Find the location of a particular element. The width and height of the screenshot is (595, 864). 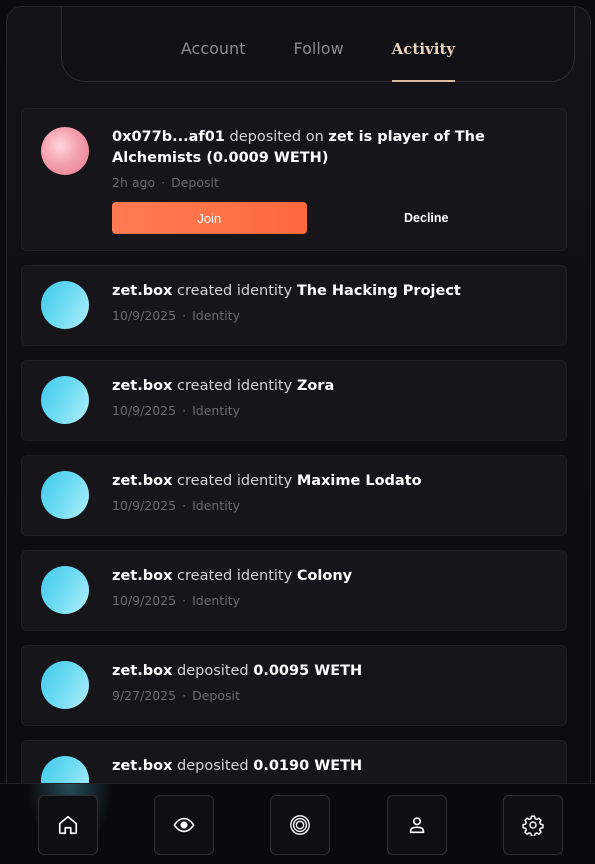

tab-follow: Follow is located at coordinates (318, 44).